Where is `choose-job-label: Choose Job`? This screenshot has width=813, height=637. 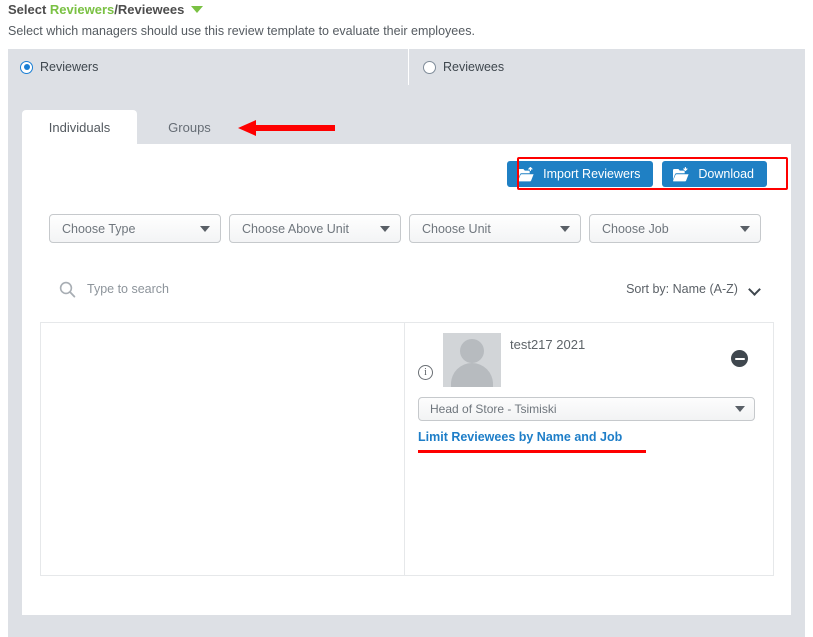
choose-job-label: Choose Job is located at coordinates (635, 228).